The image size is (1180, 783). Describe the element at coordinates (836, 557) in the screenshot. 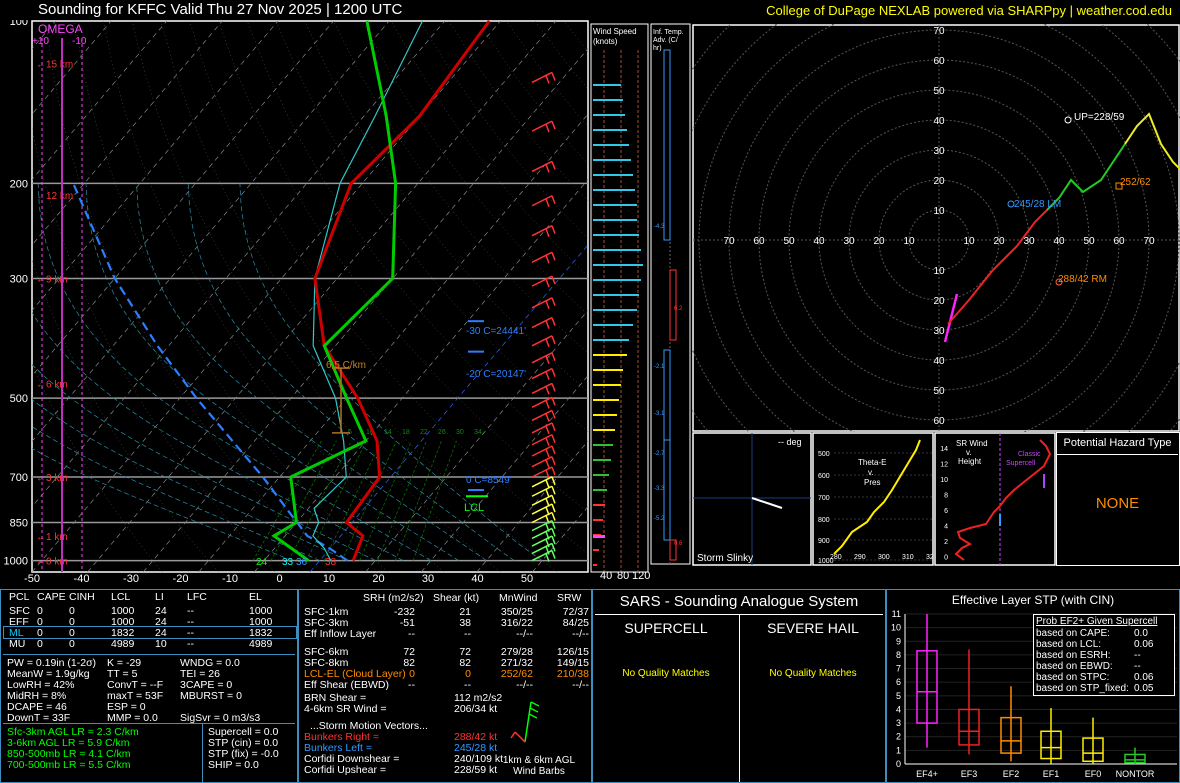

I see `theta-e-x-tick: 280` at that location.